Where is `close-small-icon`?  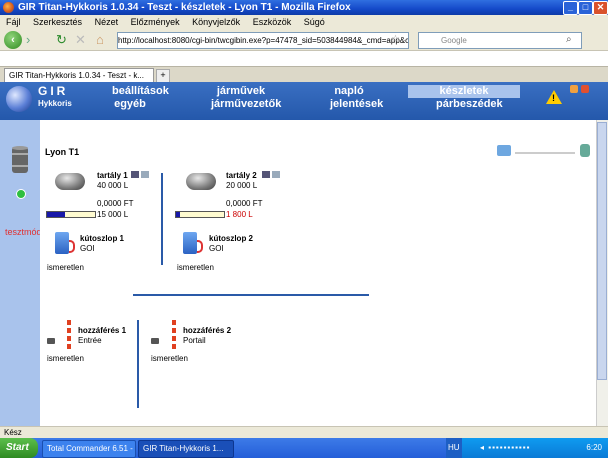
close-small-icon is located at coordinates (585, 89).